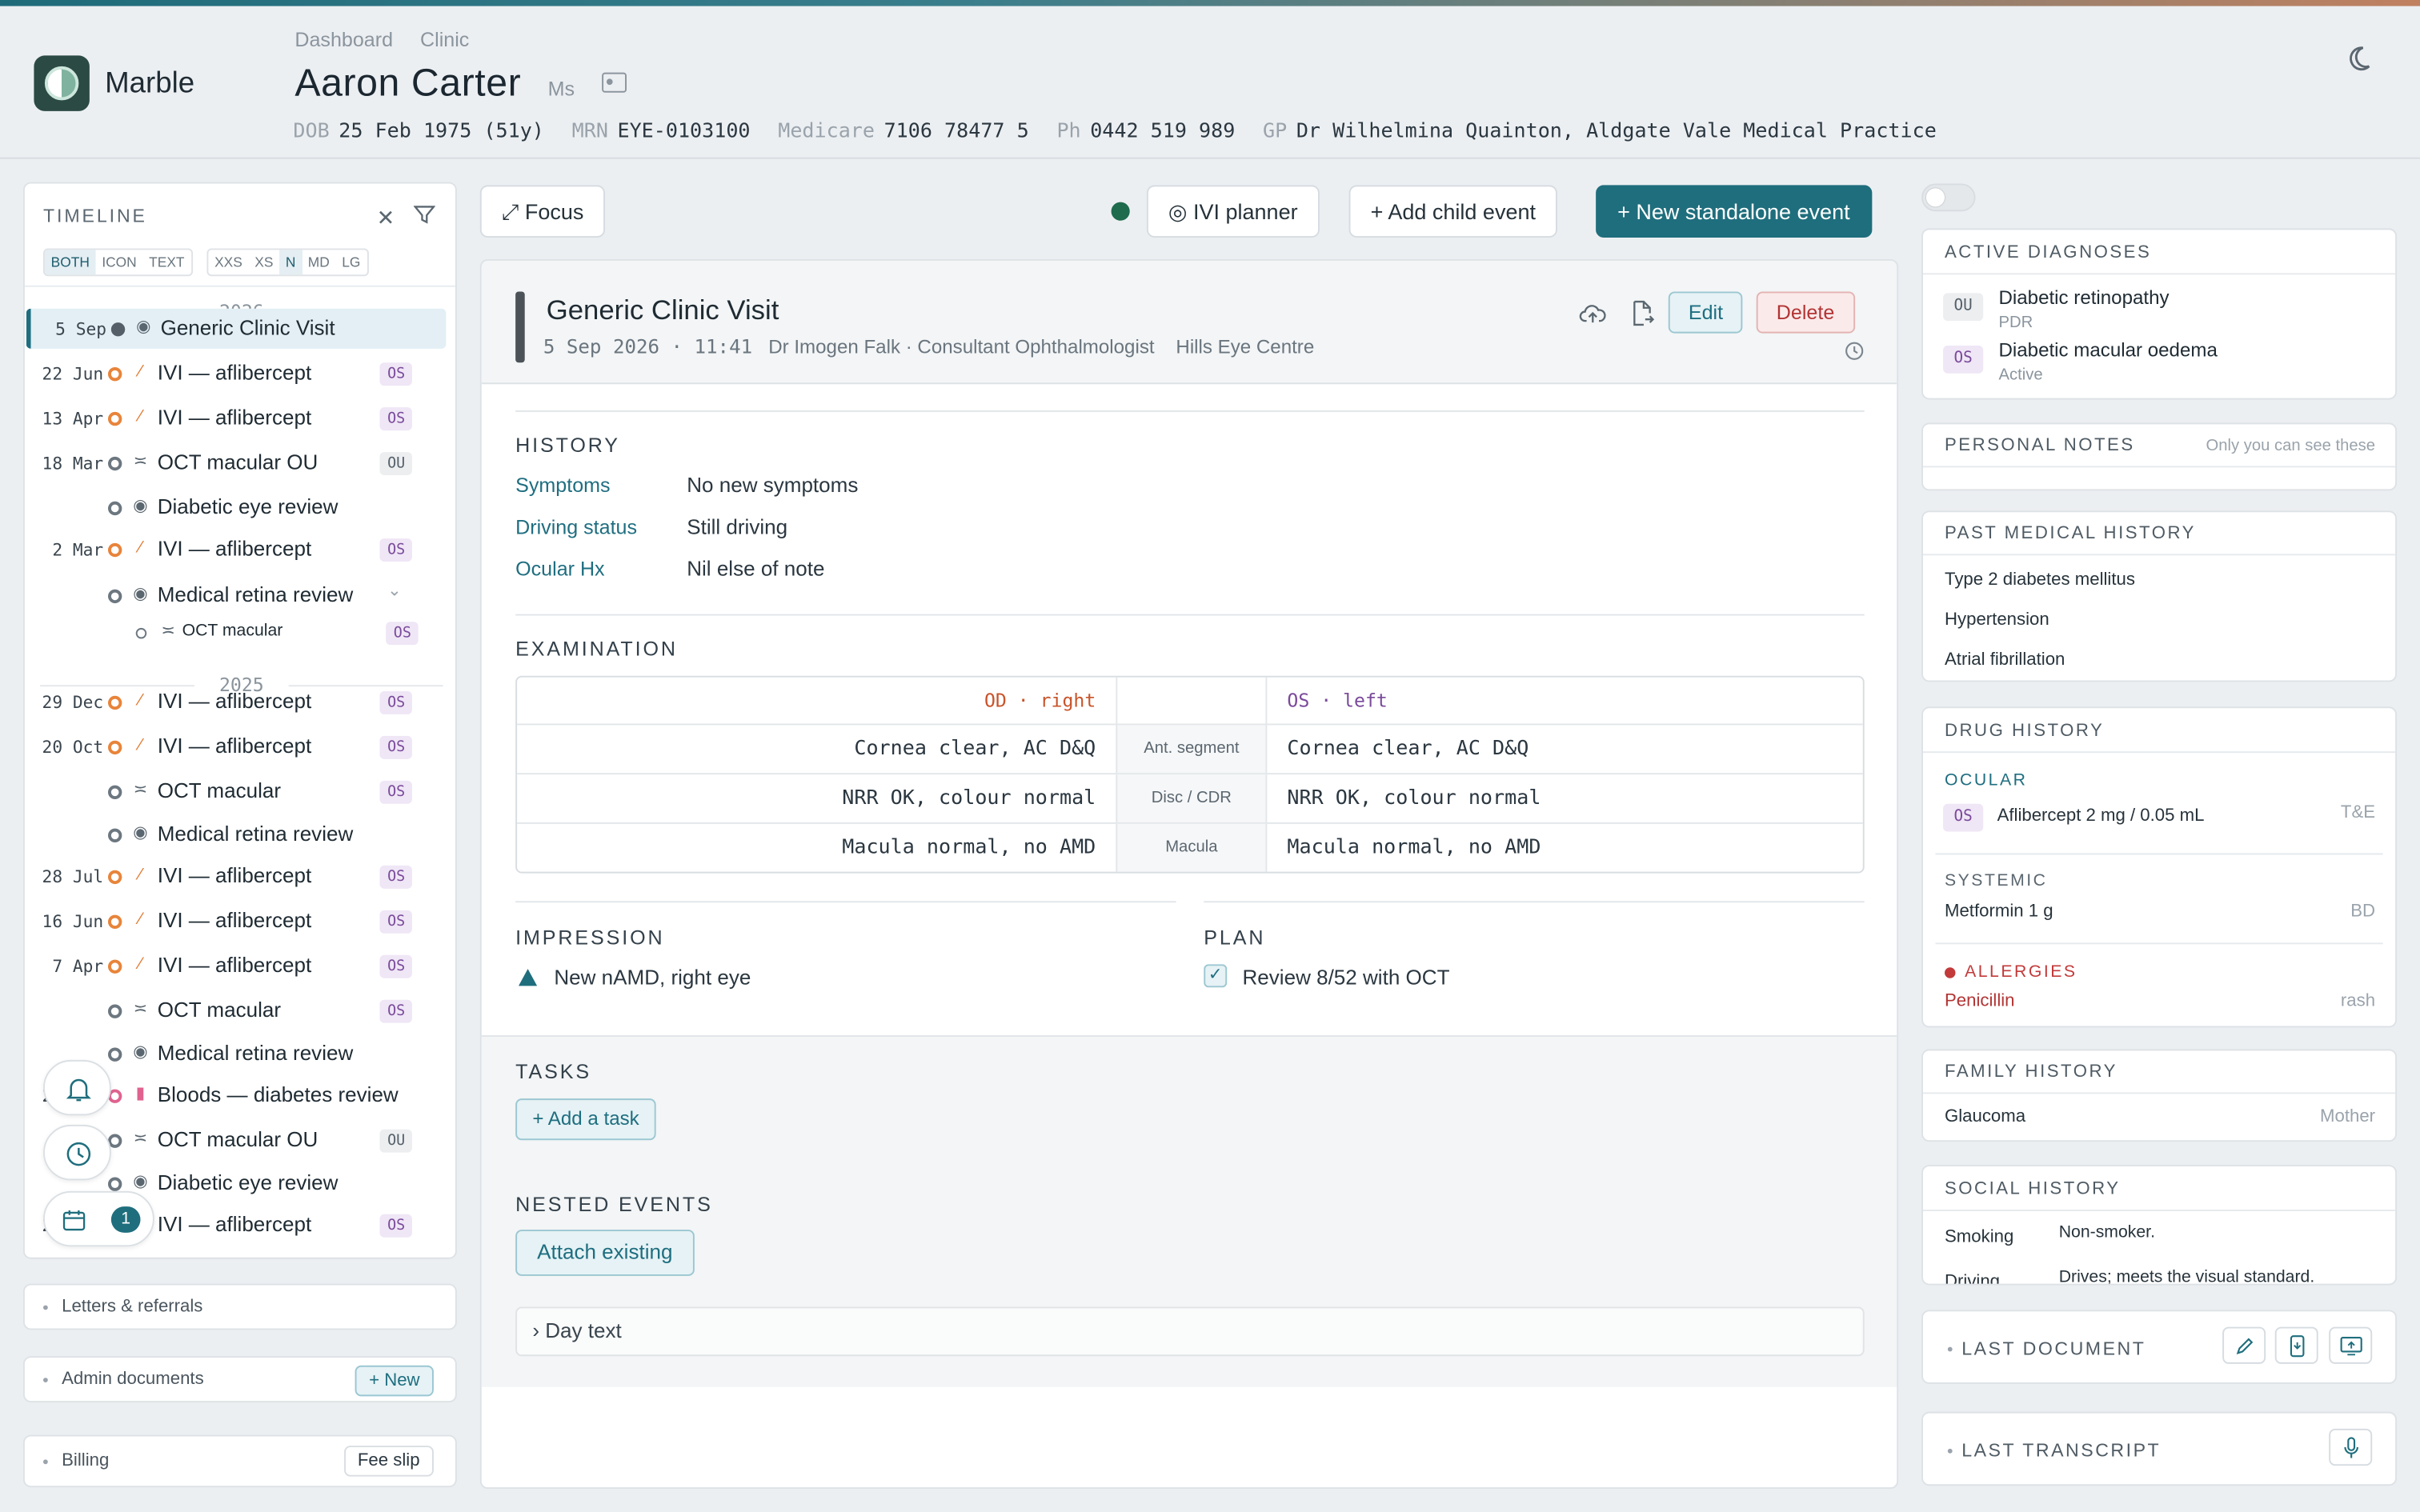  I want to click on letters-referrals-section: Letters & referrals, so click(239, 1306).